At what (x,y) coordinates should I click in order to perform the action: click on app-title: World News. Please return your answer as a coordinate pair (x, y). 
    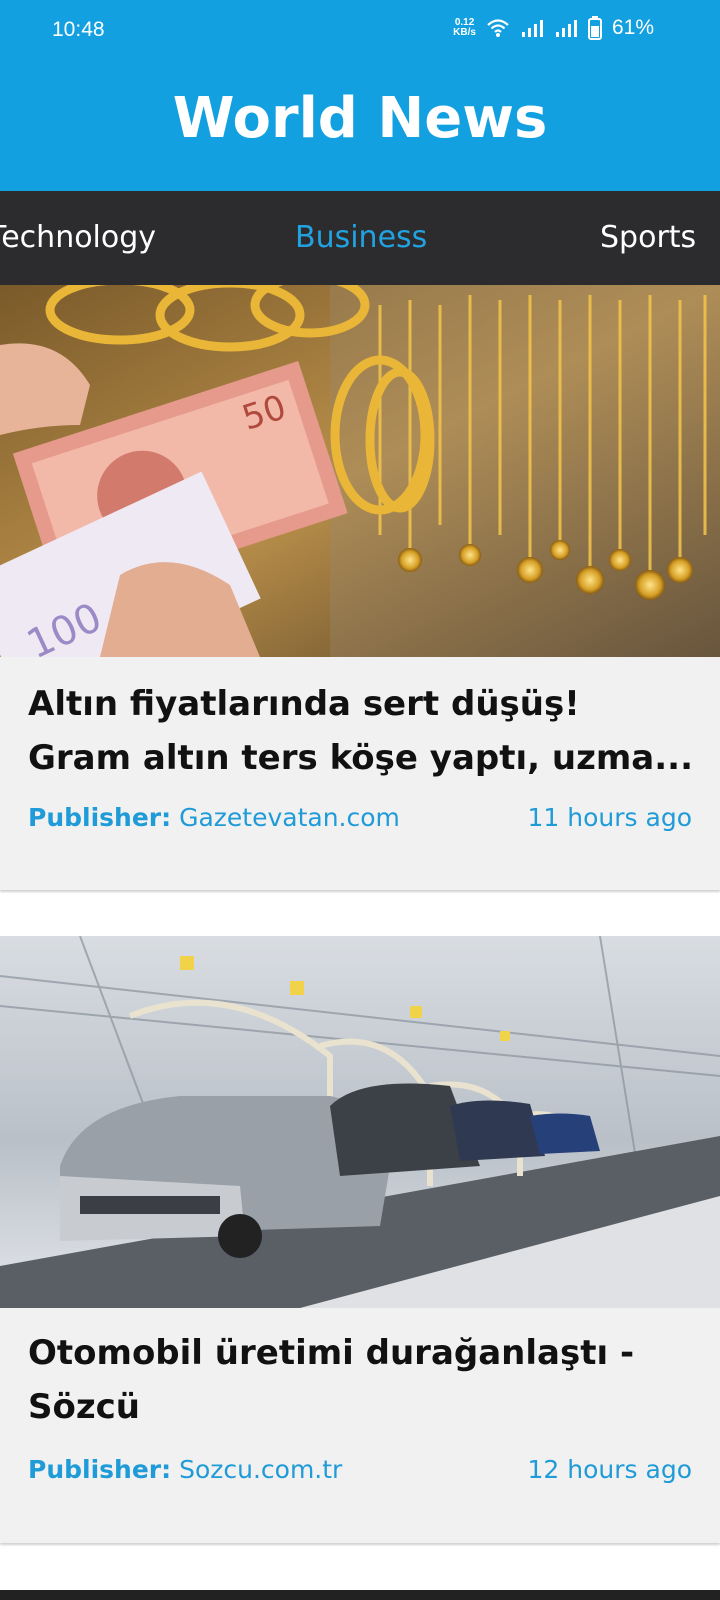
    Looking at the image, I should click on (360, 118).